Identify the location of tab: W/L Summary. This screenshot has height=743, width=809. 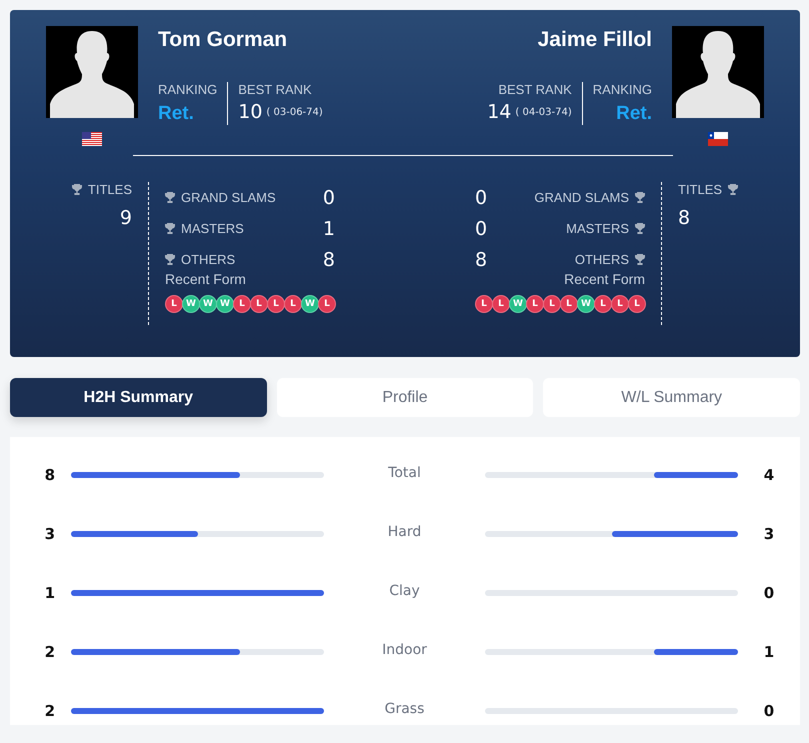
(671, 397).